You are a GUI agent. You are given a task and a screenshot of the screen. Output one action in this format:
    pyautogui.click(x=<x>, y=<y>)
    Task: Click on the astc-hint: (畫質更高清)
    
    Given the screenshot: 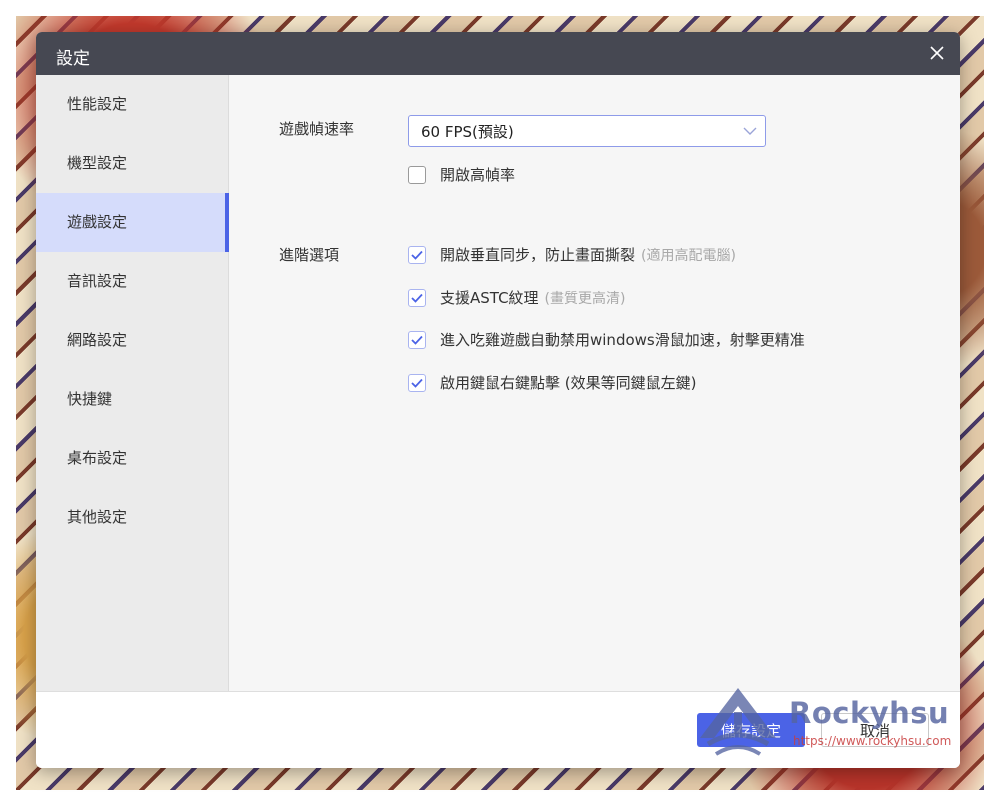 What is the action you would take?
    pyautogui.click(x=585, y=298)
    